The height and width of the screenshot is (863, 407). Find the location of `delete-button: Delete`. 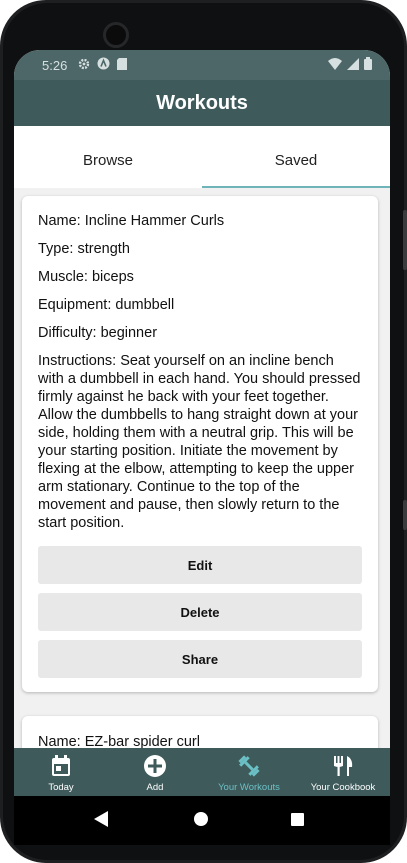

delete-button: Delete is located at coordinates (200, 612).